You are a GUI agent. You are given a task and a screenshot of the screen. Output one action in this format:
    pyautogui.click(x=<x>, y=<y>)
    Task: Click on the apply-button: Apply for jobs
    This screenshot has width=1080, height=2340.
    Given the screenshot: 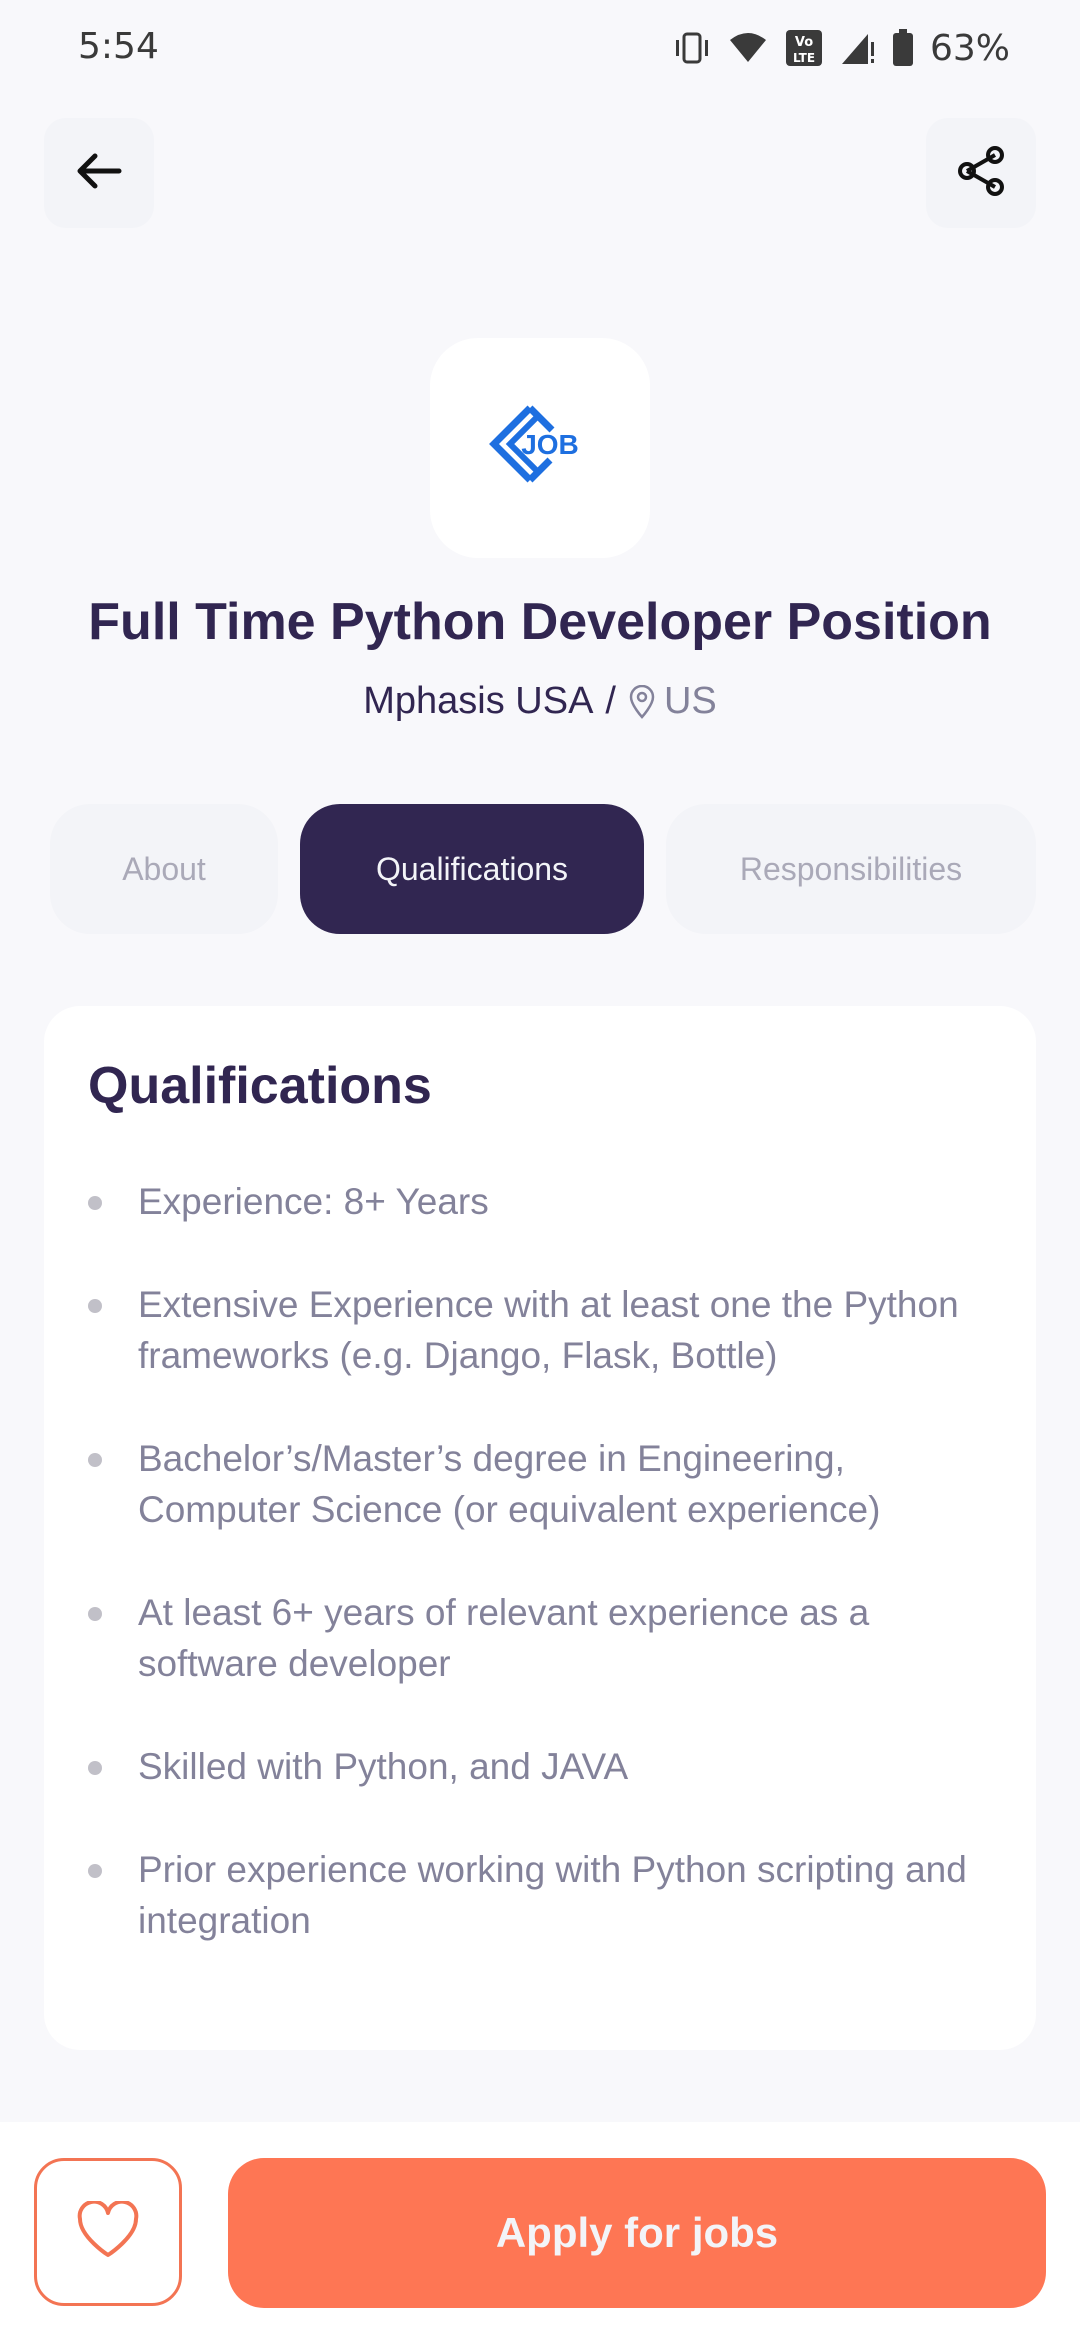 What is the action you would take?
    pyautogui.click(x=637, y=2233)
    